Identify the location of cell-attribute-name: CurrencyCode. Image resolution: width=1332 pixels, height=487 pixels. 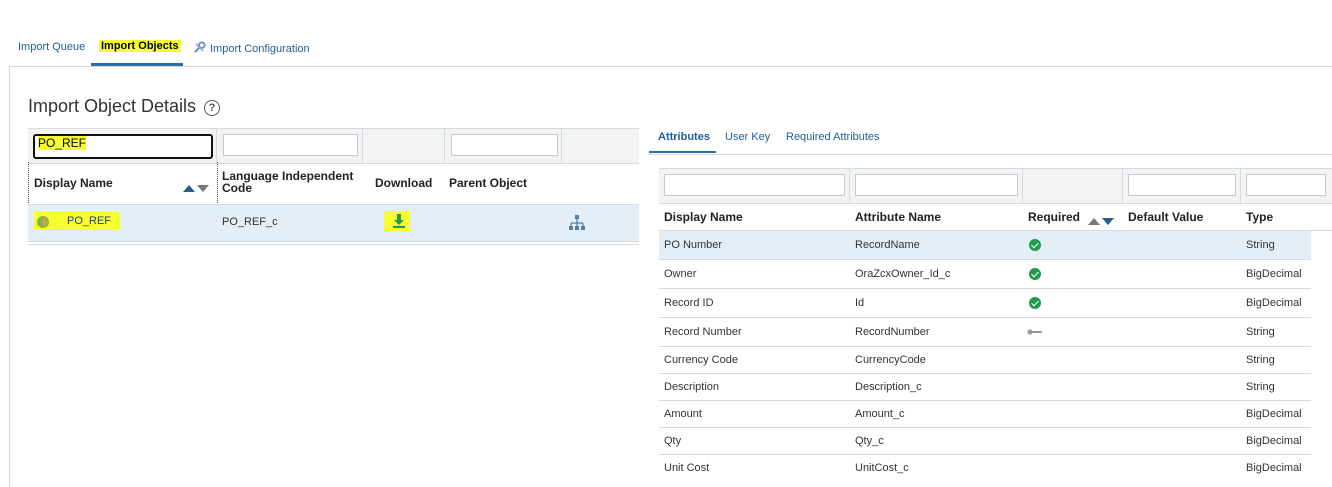
(890, 360).